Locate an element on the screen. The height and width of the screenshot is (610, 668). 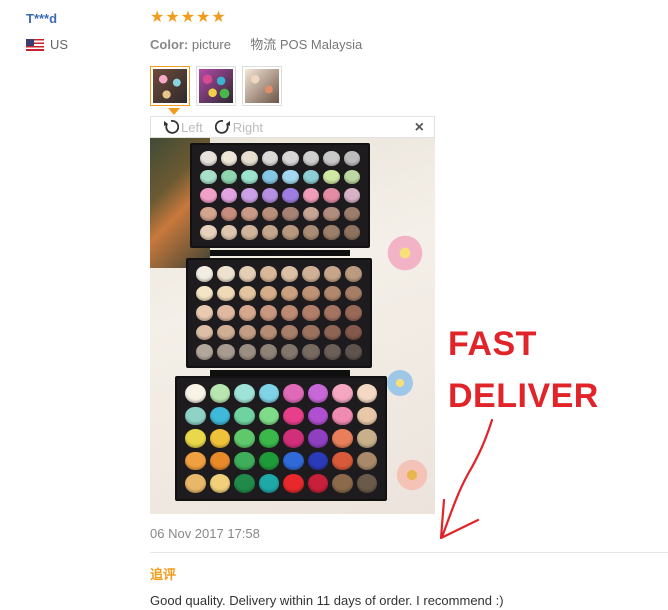
reviewer-info: T***d is located at coordinates (41, 19).